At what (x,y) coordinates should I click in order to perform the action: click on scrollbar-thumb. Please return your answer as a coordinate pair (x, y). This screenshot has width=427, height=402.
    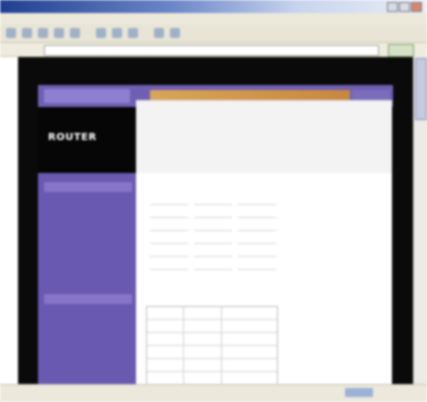
    Looking at the image, I should click on (421, 89).